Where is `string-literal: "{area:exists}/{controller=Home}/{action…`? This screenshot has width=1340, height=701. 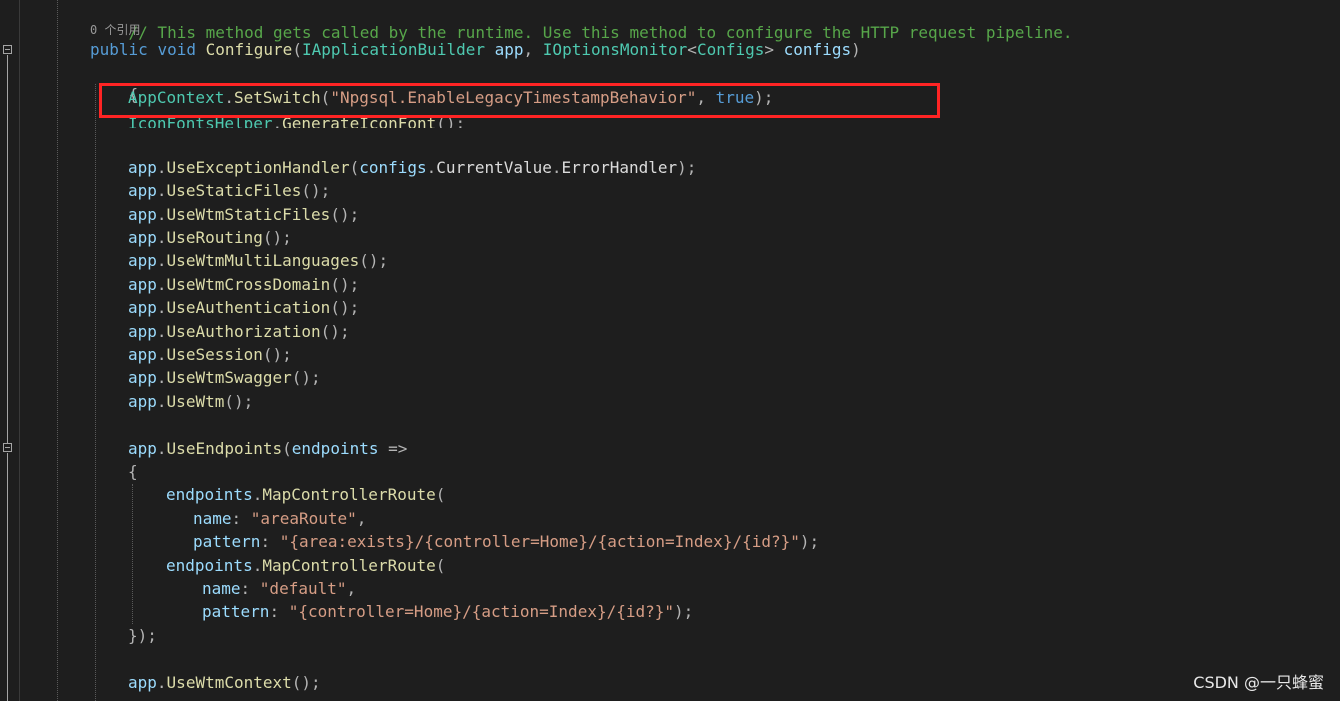
string-literal: "{area:exists}/{controller=Home}/{action… is located at coordinates (539, 541).